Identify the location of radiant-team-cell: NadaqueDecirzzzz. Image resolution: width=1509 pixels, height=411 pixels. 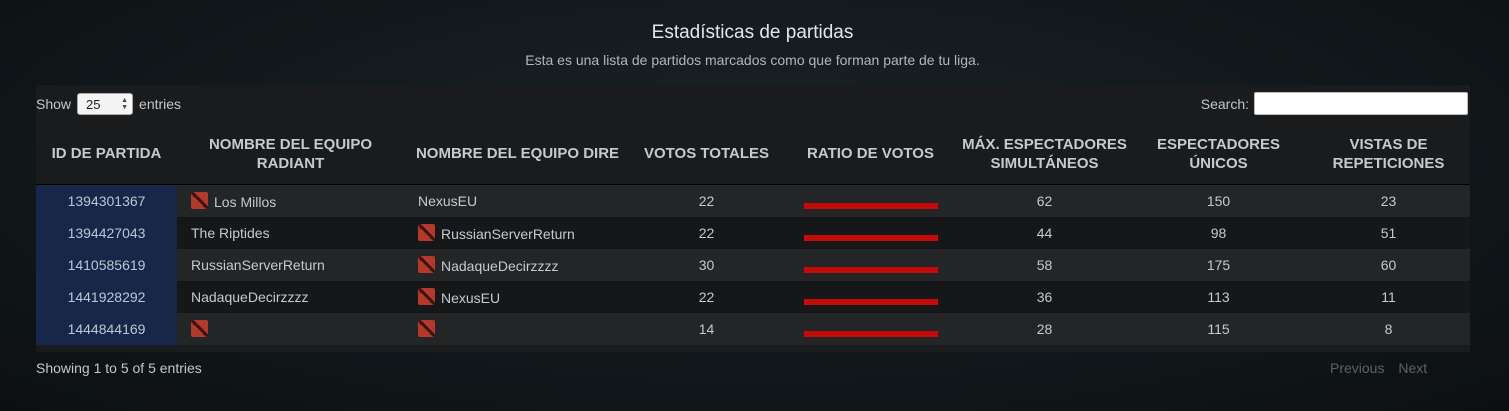
(290, 297).